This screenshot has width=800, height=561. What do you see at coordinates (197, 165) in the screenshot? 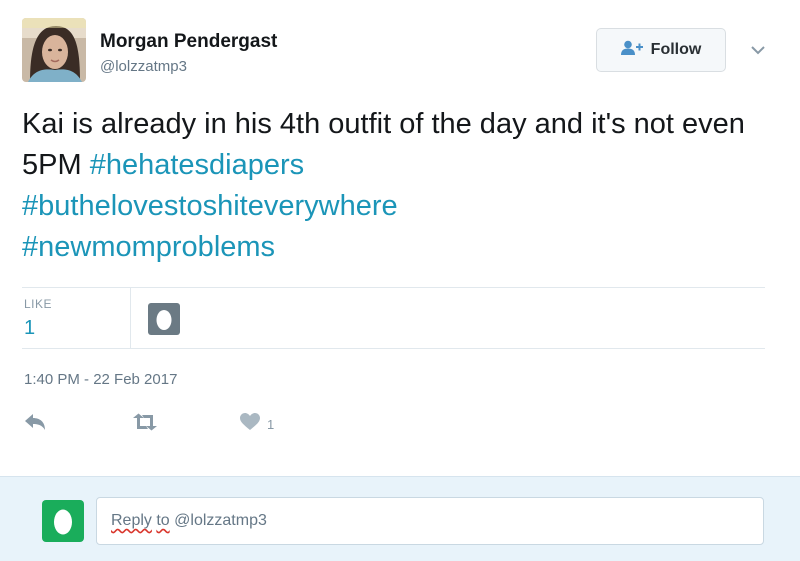
I see `hashtag-link: #hehatesdiapers` at bounding box center [197, 165].